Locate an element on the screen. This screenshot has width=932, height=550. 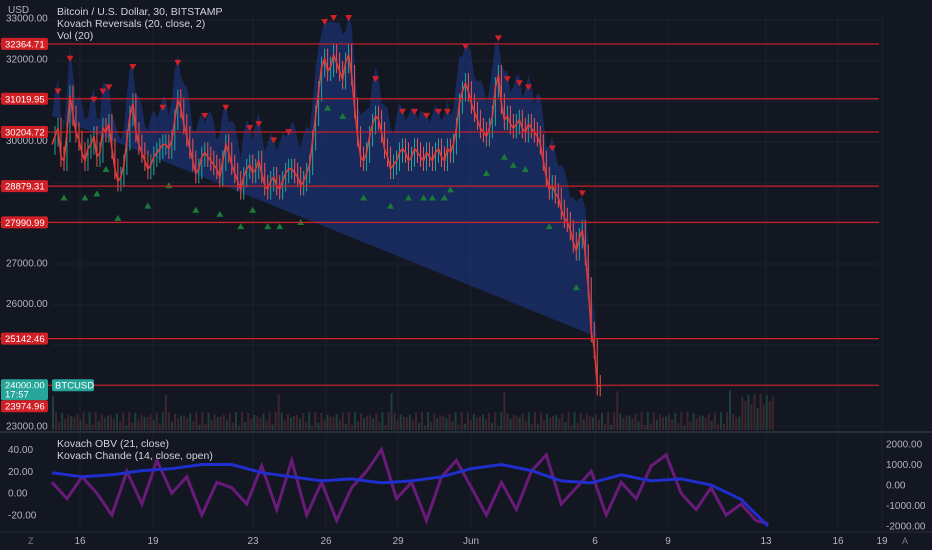
timezone-icon: Z is located at coordinates (31, 541).